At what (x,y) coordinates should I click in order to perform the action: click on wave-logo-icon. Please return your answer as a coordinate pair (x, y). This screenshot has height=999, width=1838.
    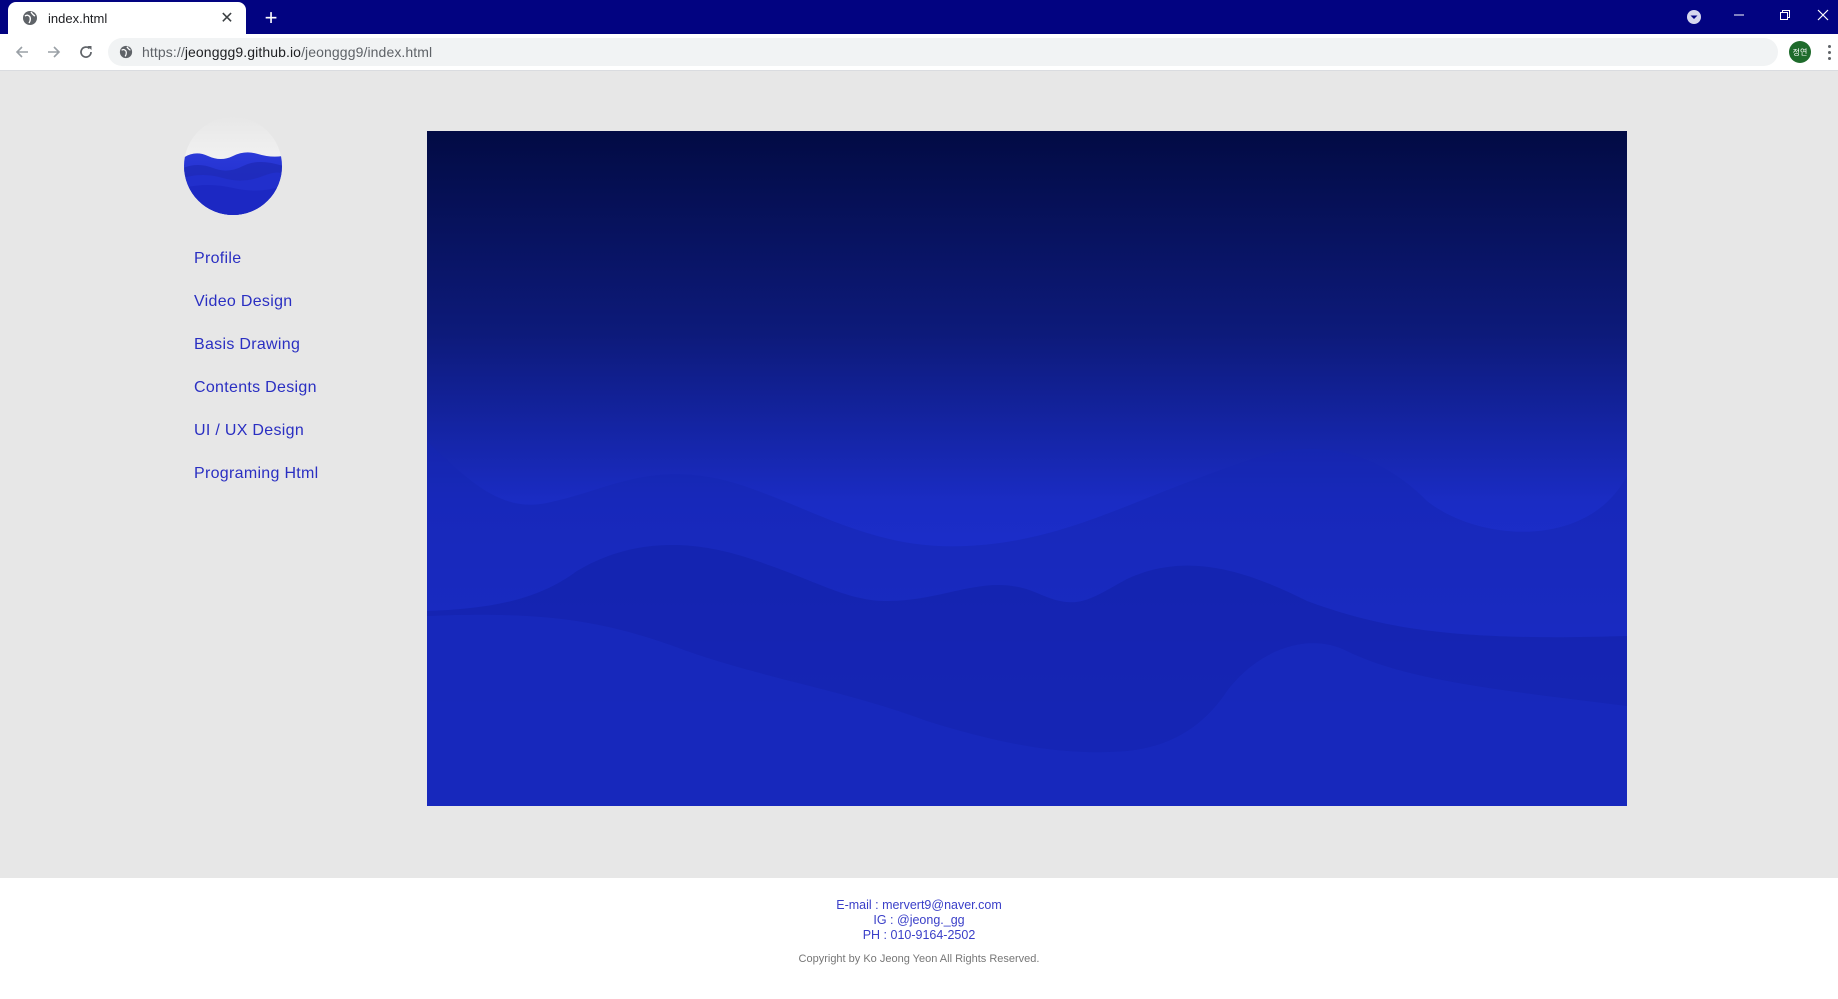
    Looking at the image, I should click on (233, 166).